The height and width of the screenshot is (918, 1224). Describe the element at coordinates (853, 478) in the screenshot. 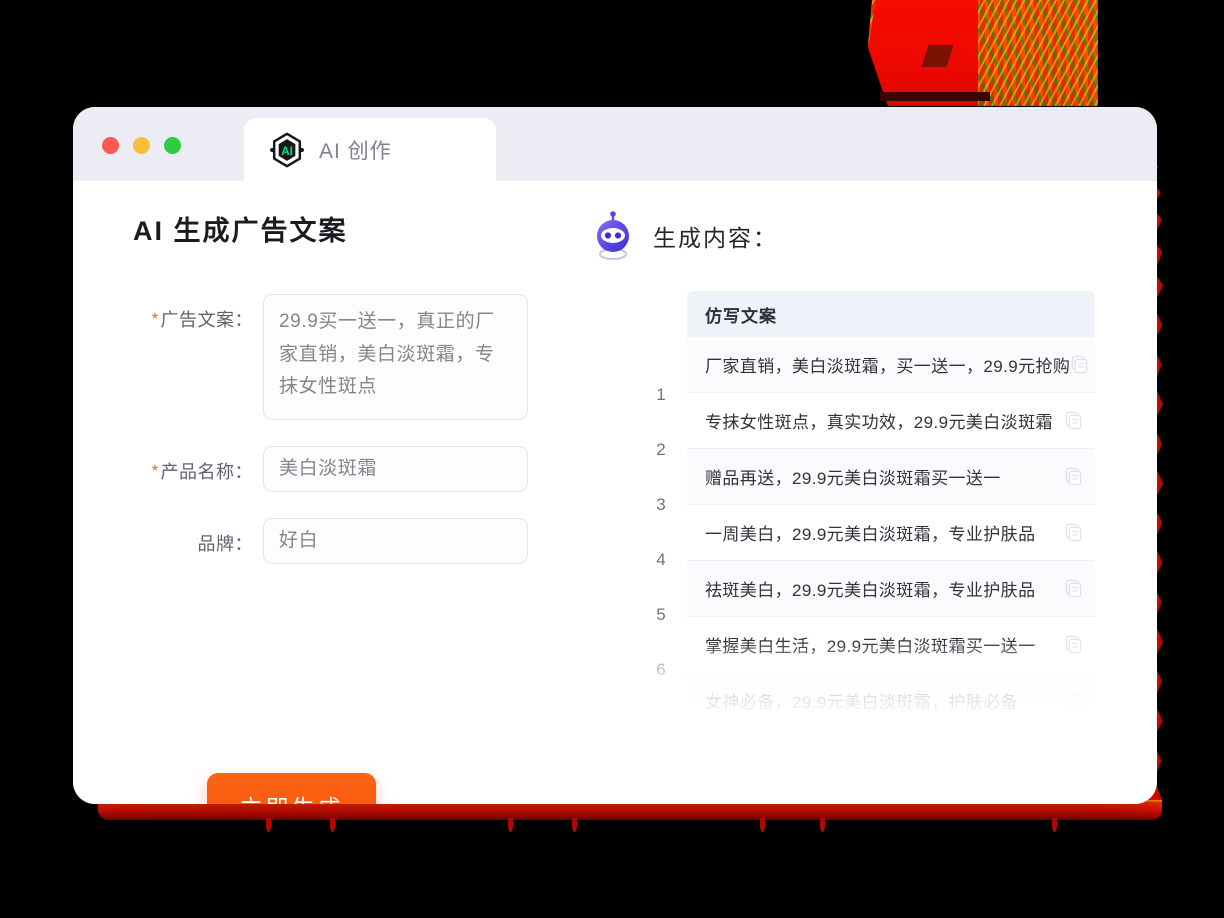

I see `table-cell-copy: 赠品再送，29.9元美白淡斑霜买一送一` at that location.